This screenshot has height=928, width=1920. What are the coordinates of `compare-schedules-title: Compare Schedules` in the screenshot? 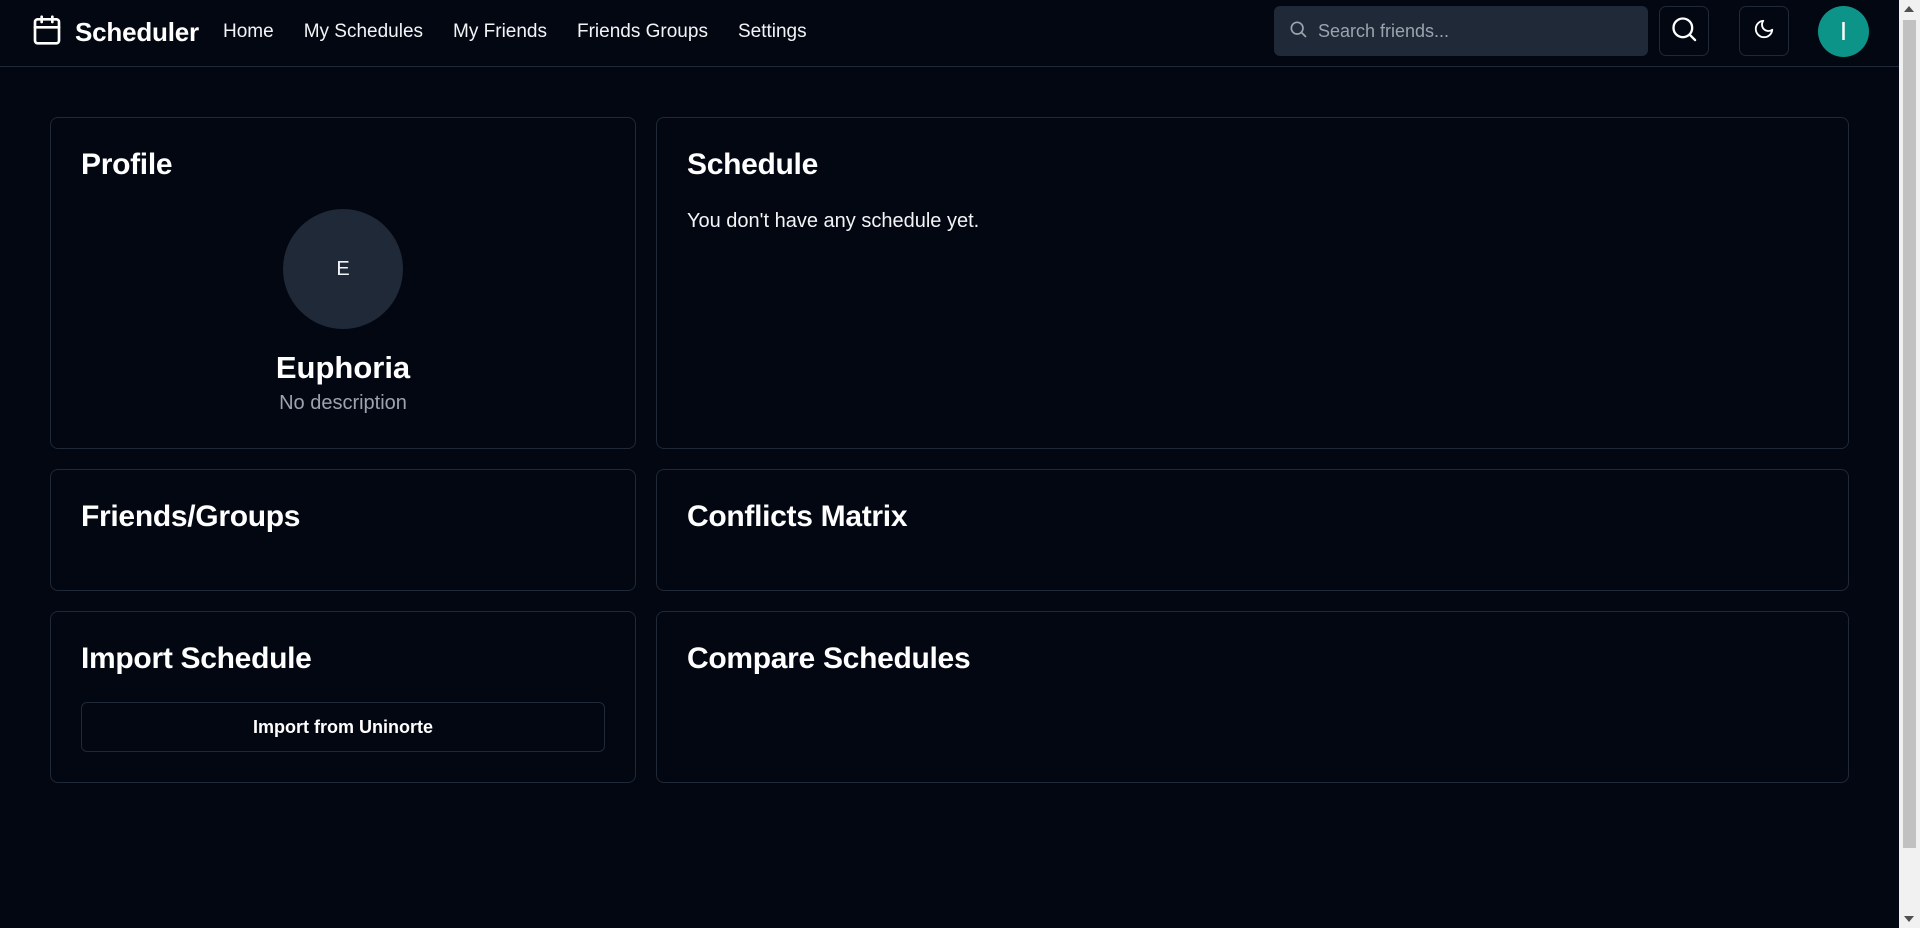 It's located at (829, 658).